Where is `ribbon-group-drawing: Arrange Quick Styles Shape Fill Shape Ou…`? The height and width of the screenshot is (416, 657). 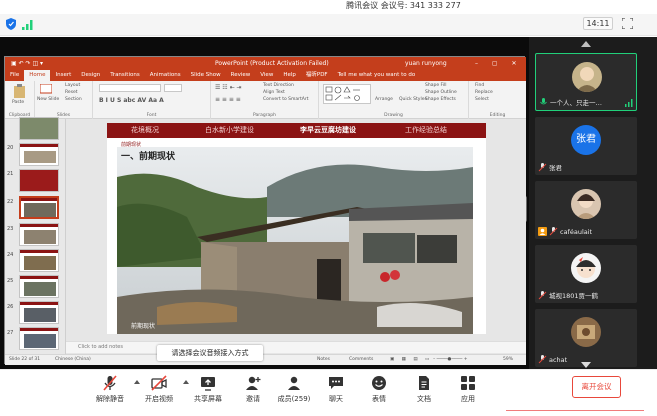 ribbon-group-drawing: Arrange Quick Styles Shape Fill Shape Ou… is located at coordinates (394, 100).